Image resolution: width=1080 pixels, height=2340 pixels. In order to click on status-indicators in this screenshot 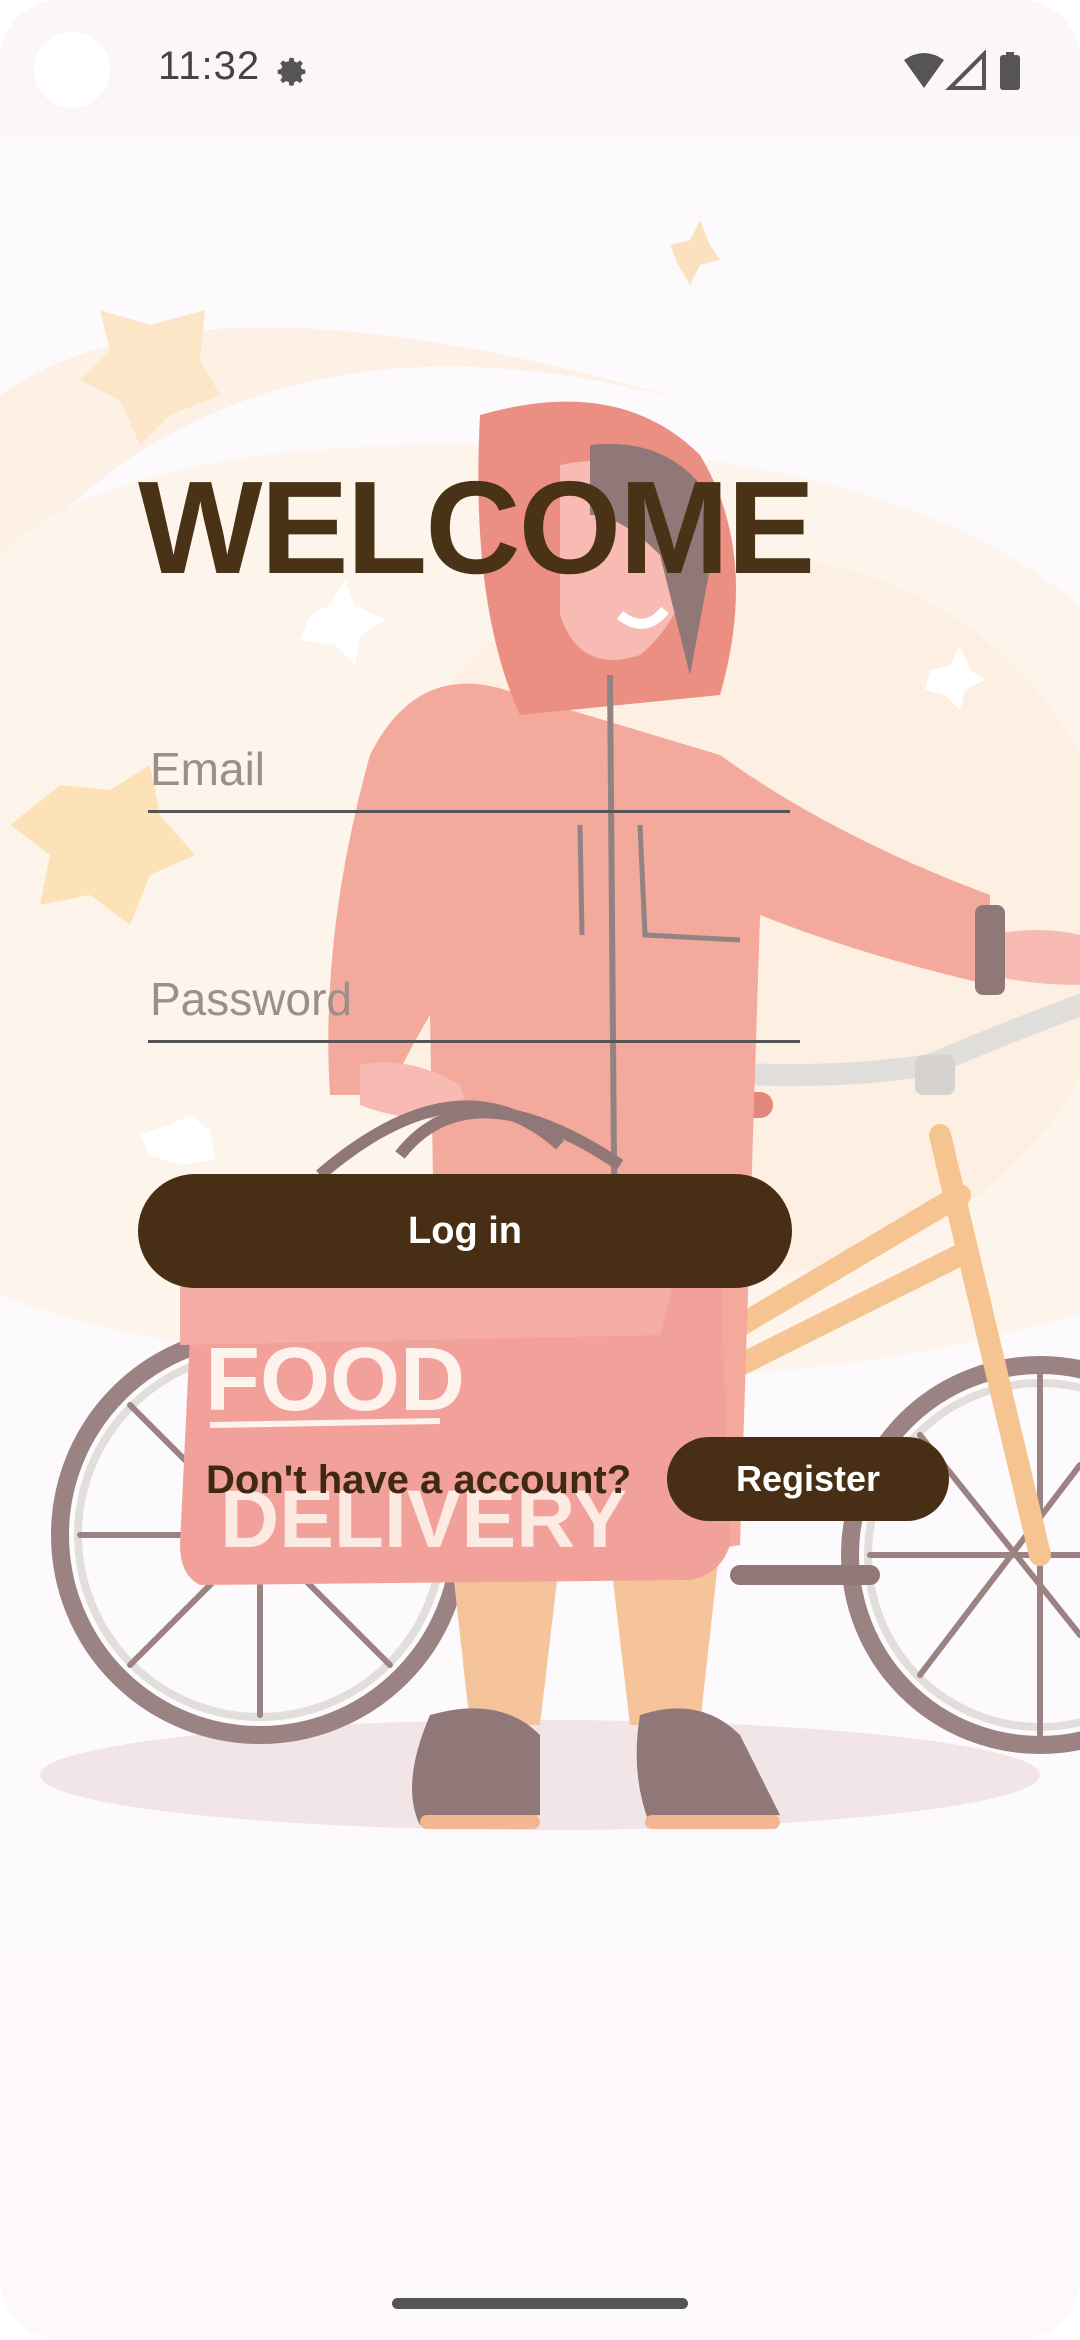, I will do `click(962, 70)`.